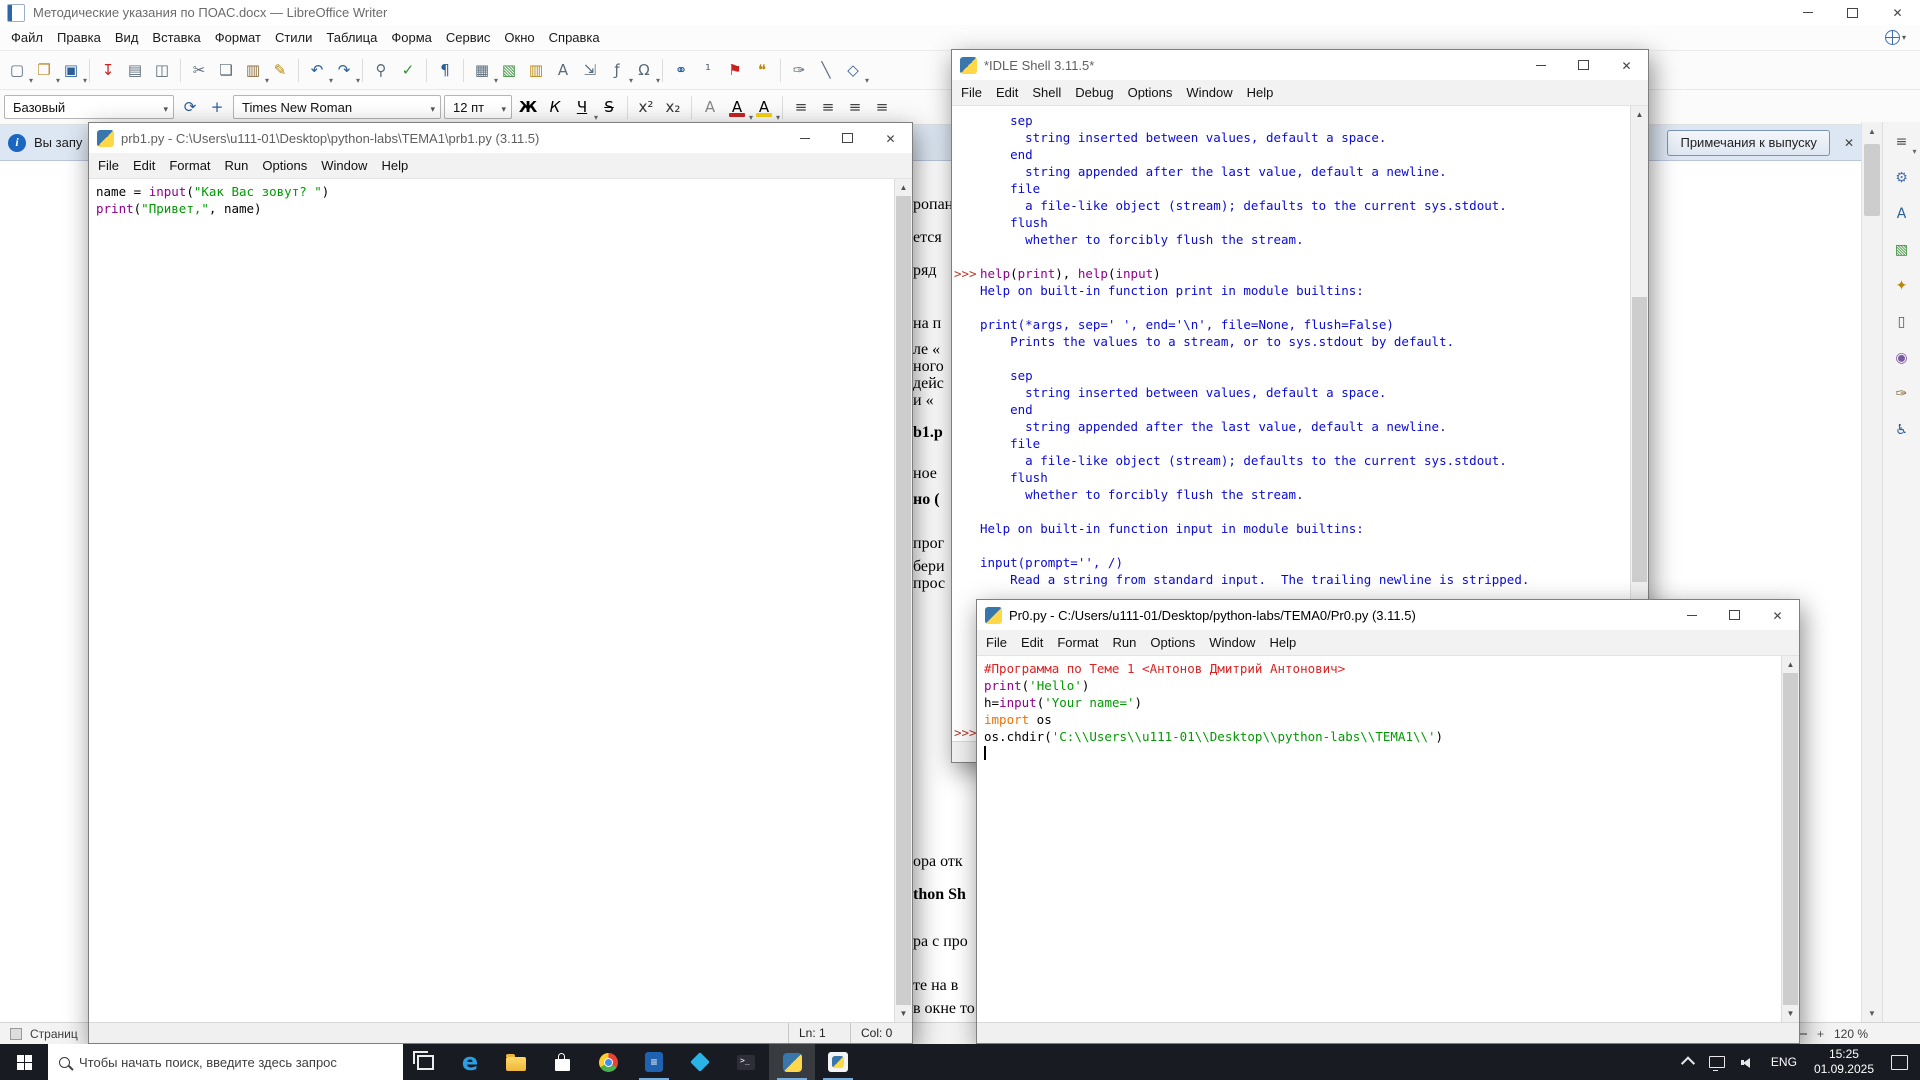  Describe the element at coordinates (1844, 1062) in the screenshot. I see `clock: 15:25 01.09.2025` at that location.